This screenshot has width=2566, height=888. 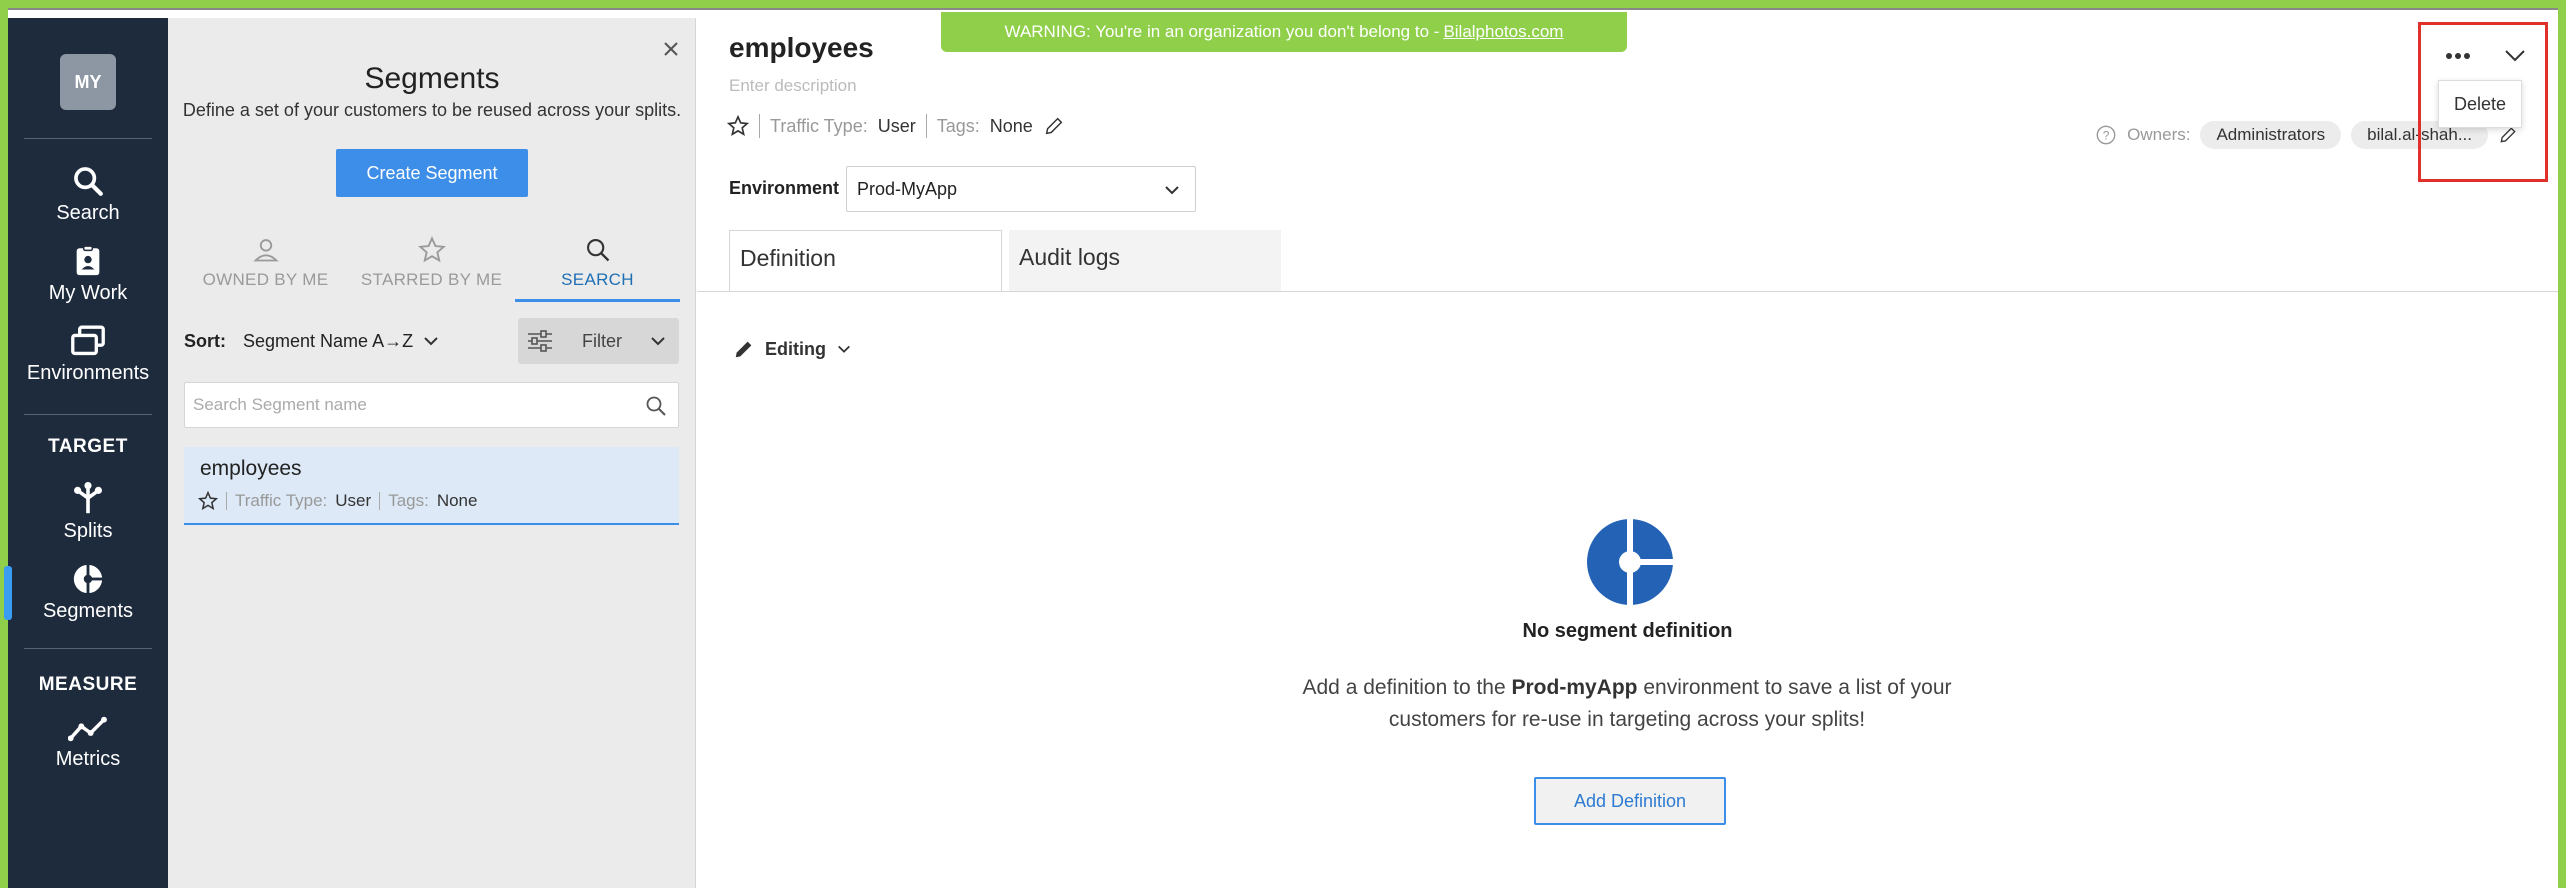 I want to click on owner-chip: Administrators, so click(x=2271, y=135).